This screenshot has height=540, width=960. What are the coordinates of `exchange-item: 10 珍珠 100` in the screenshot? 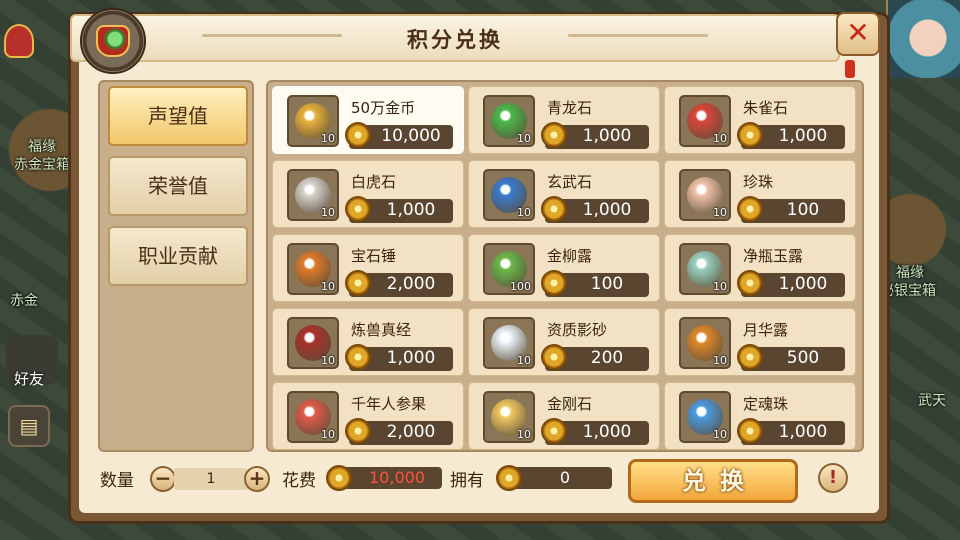 It's located at (760, 194).